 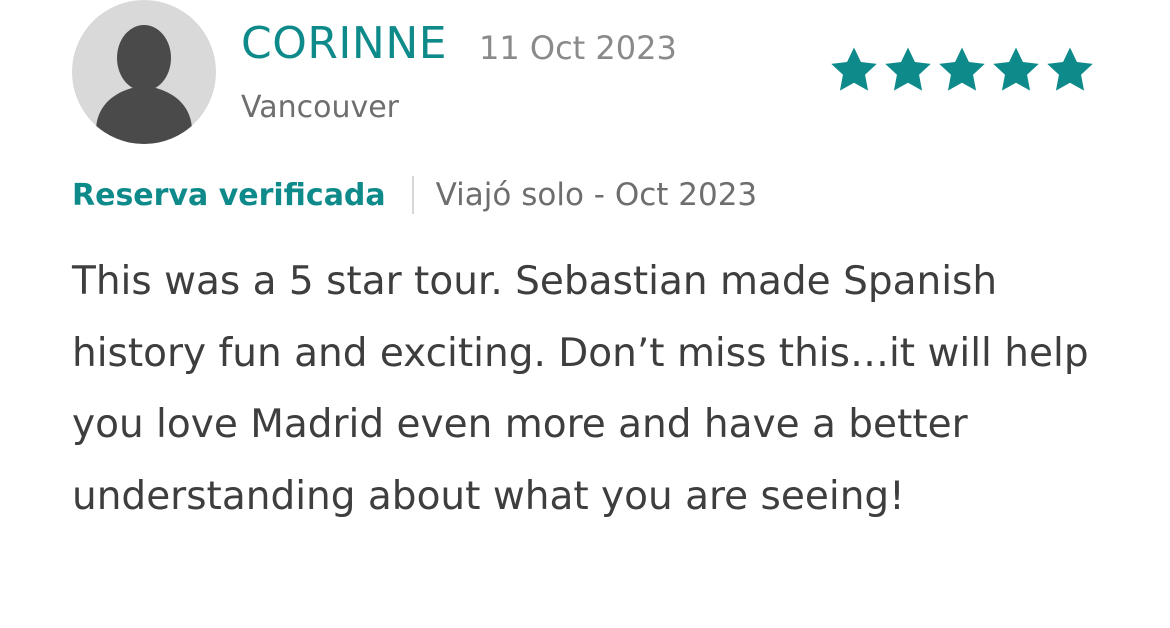 I want to click on trip-info: Viajó solo - Oct 2023, so click(x=596, y=195).